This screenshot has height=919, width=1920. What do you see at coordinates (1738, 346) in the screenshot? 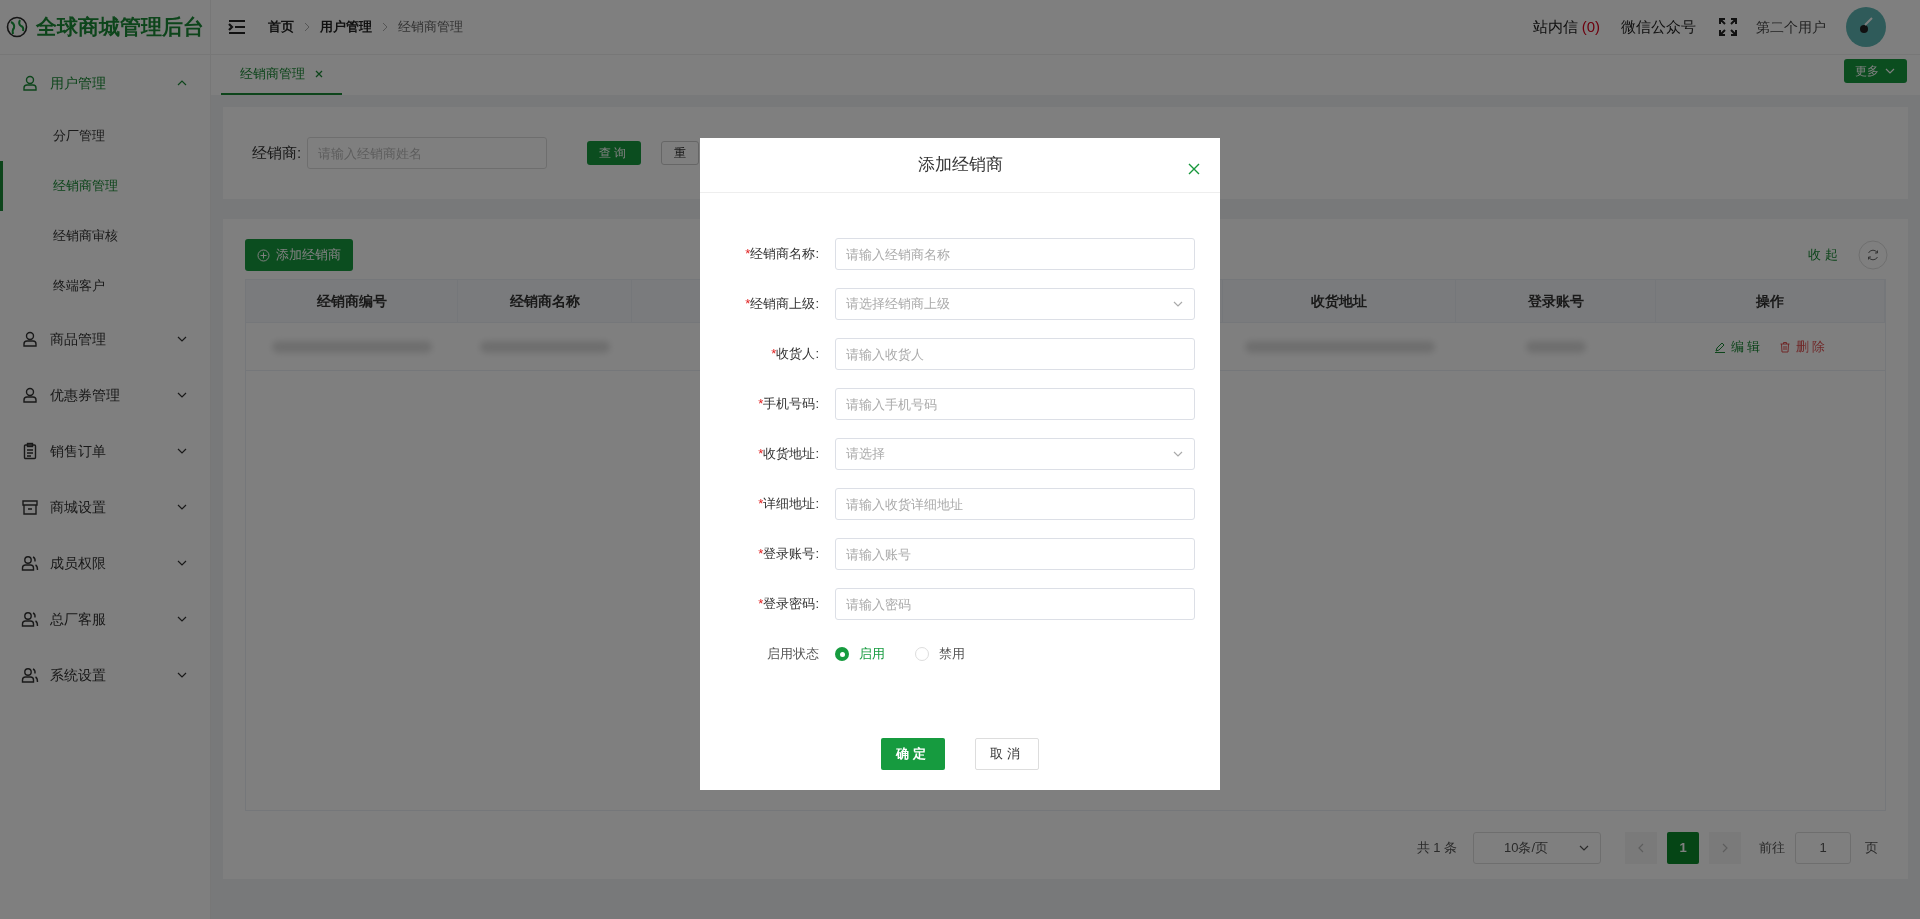
I see `edit-link: 编辑` at bounding box center [1738, 346].